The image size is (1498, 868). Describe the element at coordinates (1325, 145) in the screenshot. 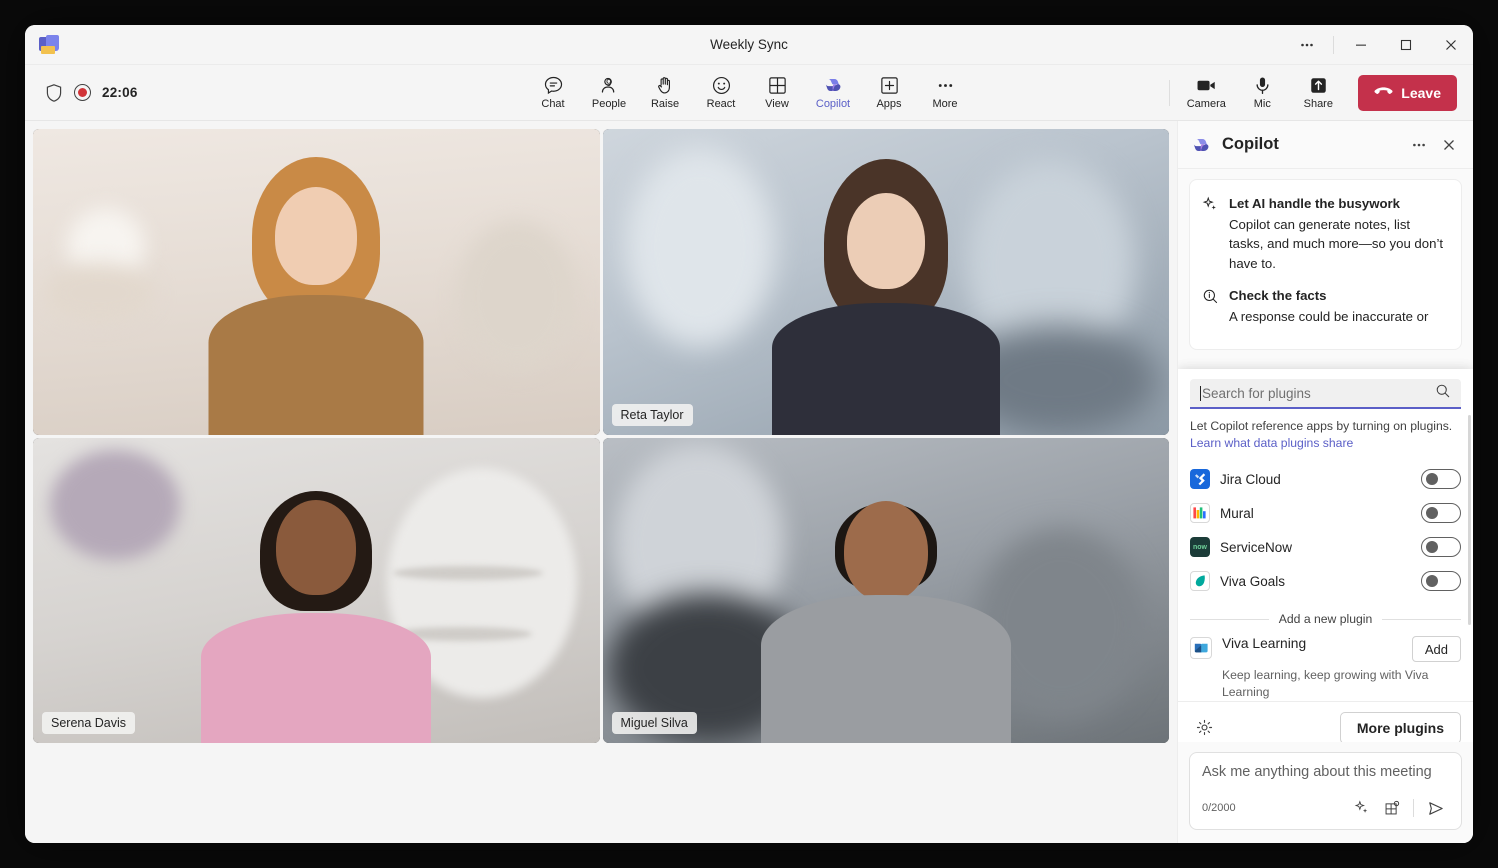

I see `copilot-header: Copilot` at that location.